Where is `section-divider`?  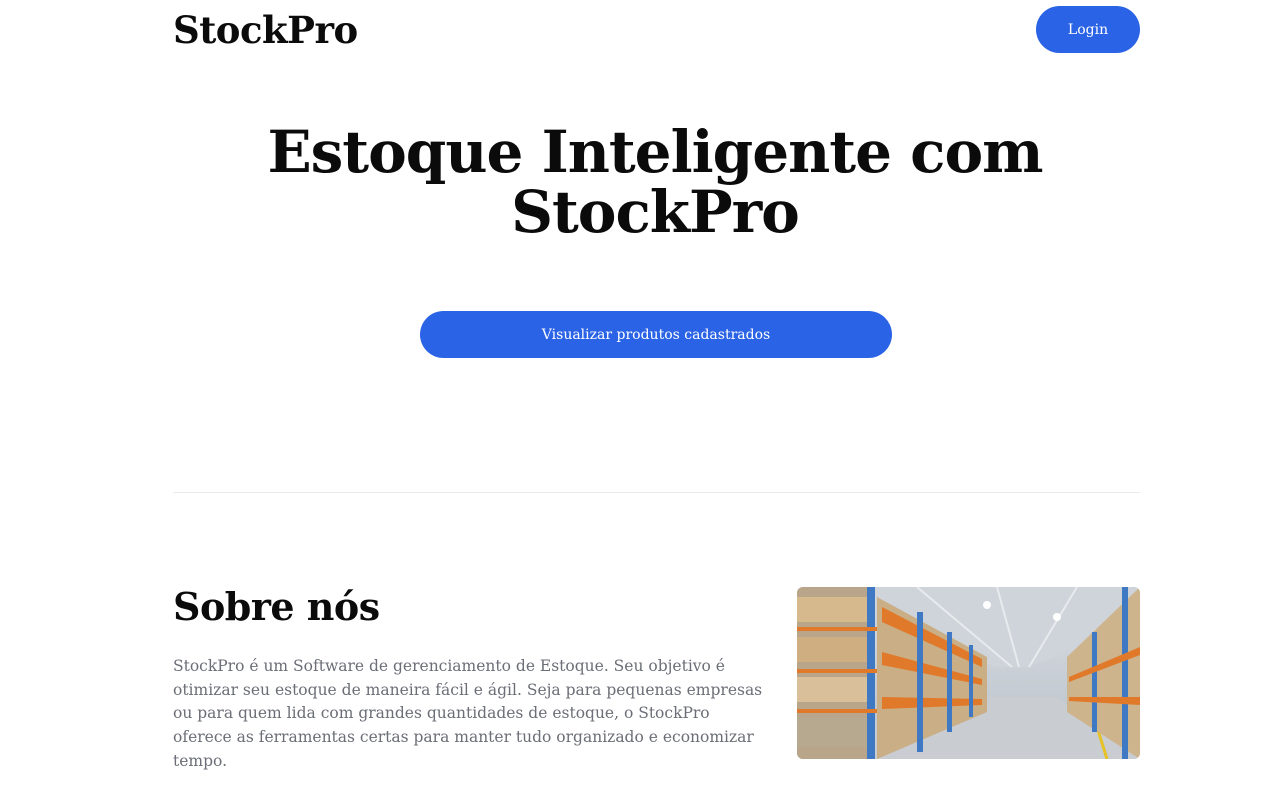 section-divider is located at coordinates (656, 492).